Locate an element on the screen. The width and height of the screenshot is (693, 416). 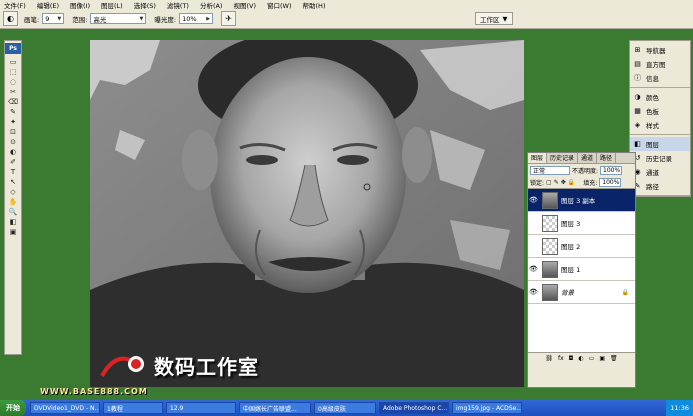
dock-item-navigator: ⊞ 导航器 is located at coordinates (660, 50).